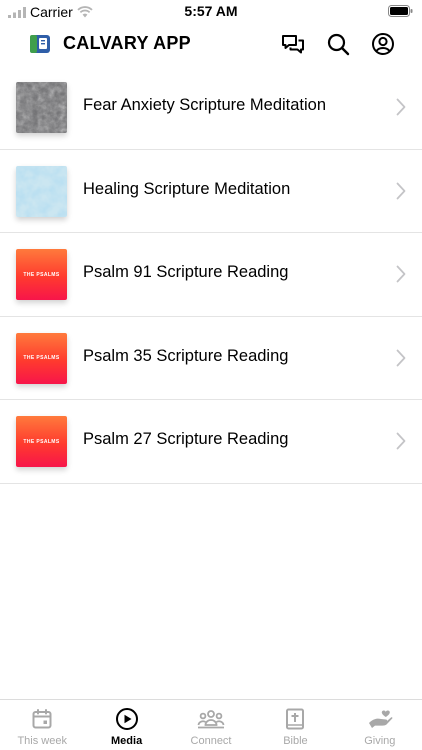 Image resolution: width=422 pixels, height=750 pixels. What do you see at coordinates (40, 44) in the screenshot?
I see `app-logo-icon` at bounding box center [40, 44].